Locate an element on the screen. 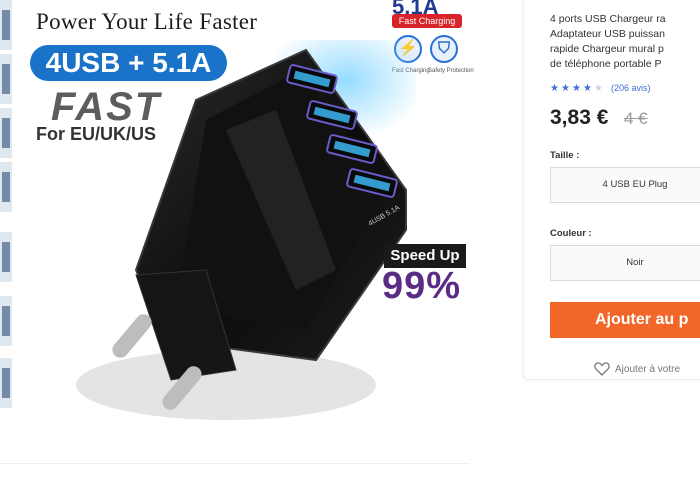 The width and height of the screenshot is (700, 487). add-to-cart-button: Ajouter au p is located at coordinates (625, 320).